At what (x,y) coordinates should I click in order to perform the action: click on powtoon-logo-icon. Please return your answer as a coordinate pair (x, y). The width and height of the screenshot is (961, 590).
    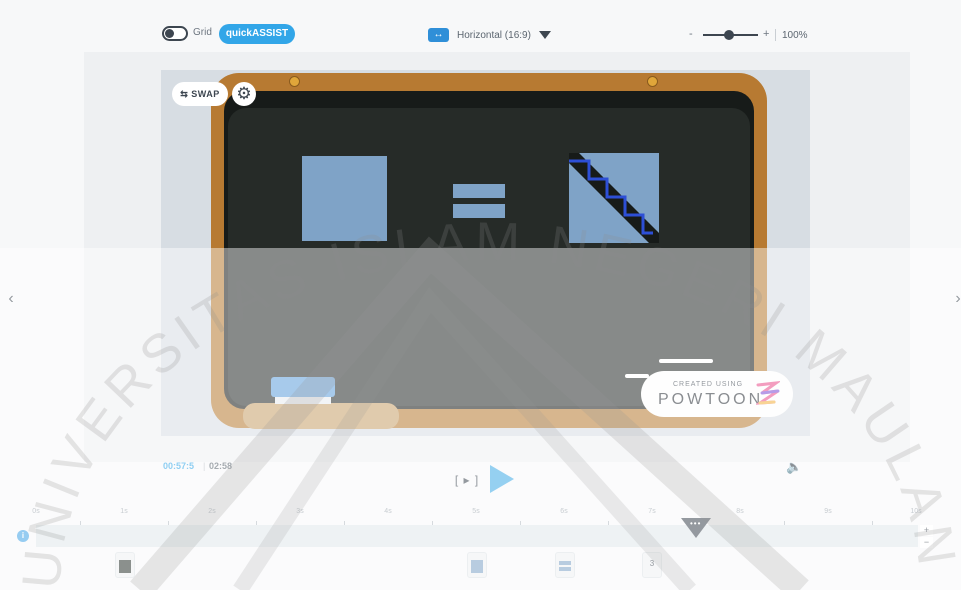
    Looking at the image, I should click on (768, 393).